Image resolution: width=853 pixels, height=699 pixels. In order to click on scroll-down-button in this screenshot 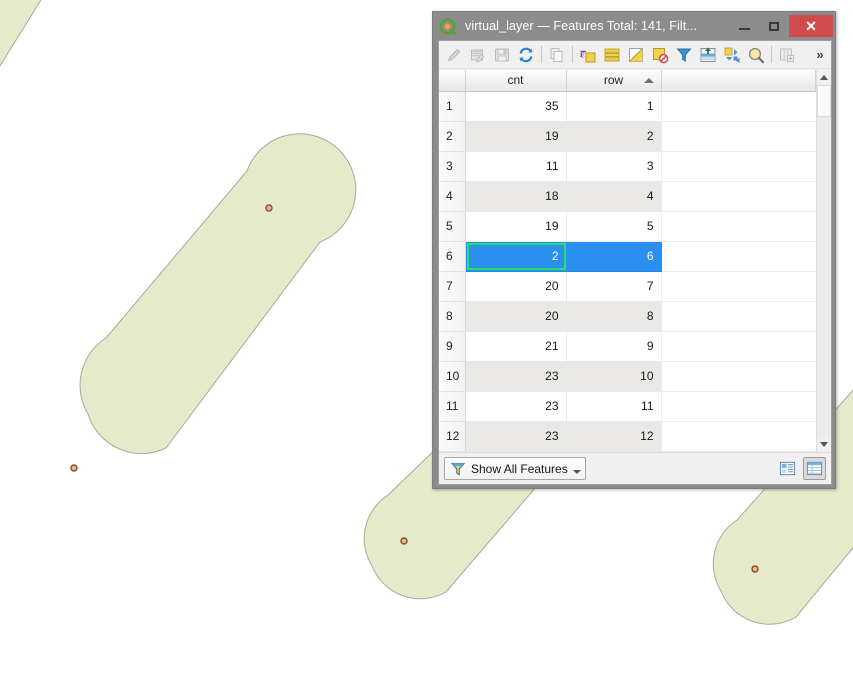, I will do `click(824, 444)`.